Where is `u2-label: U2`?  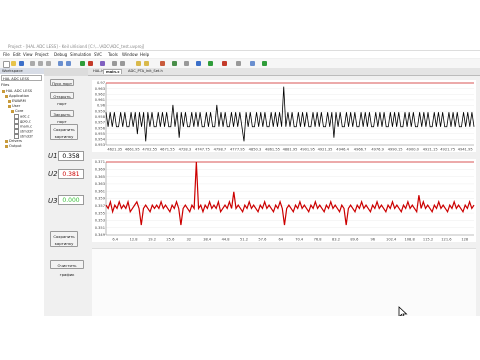 u2-label: U2 is located at coordinates (53, 174).